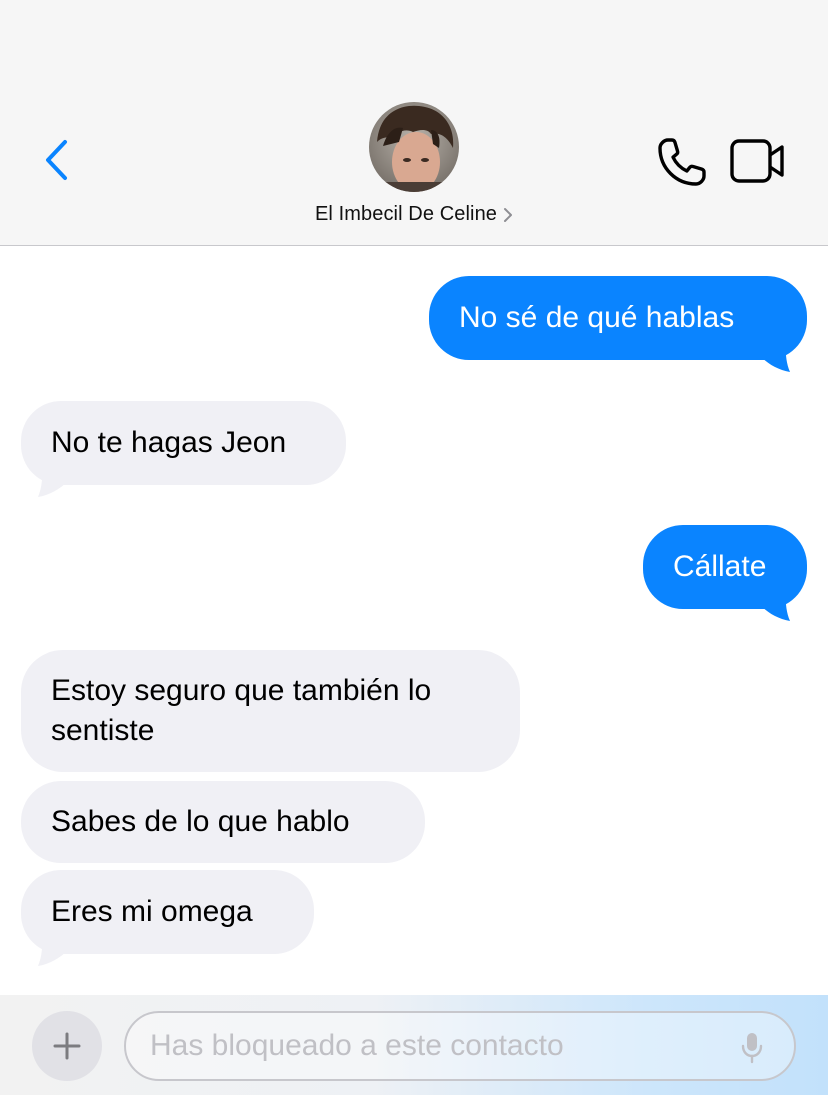 This screenshot has width=828, height=1095. What do you see at coordinates (508, 214) in the screenshot?
I see `chevron-right-icon` at bounding box center [508, 214].